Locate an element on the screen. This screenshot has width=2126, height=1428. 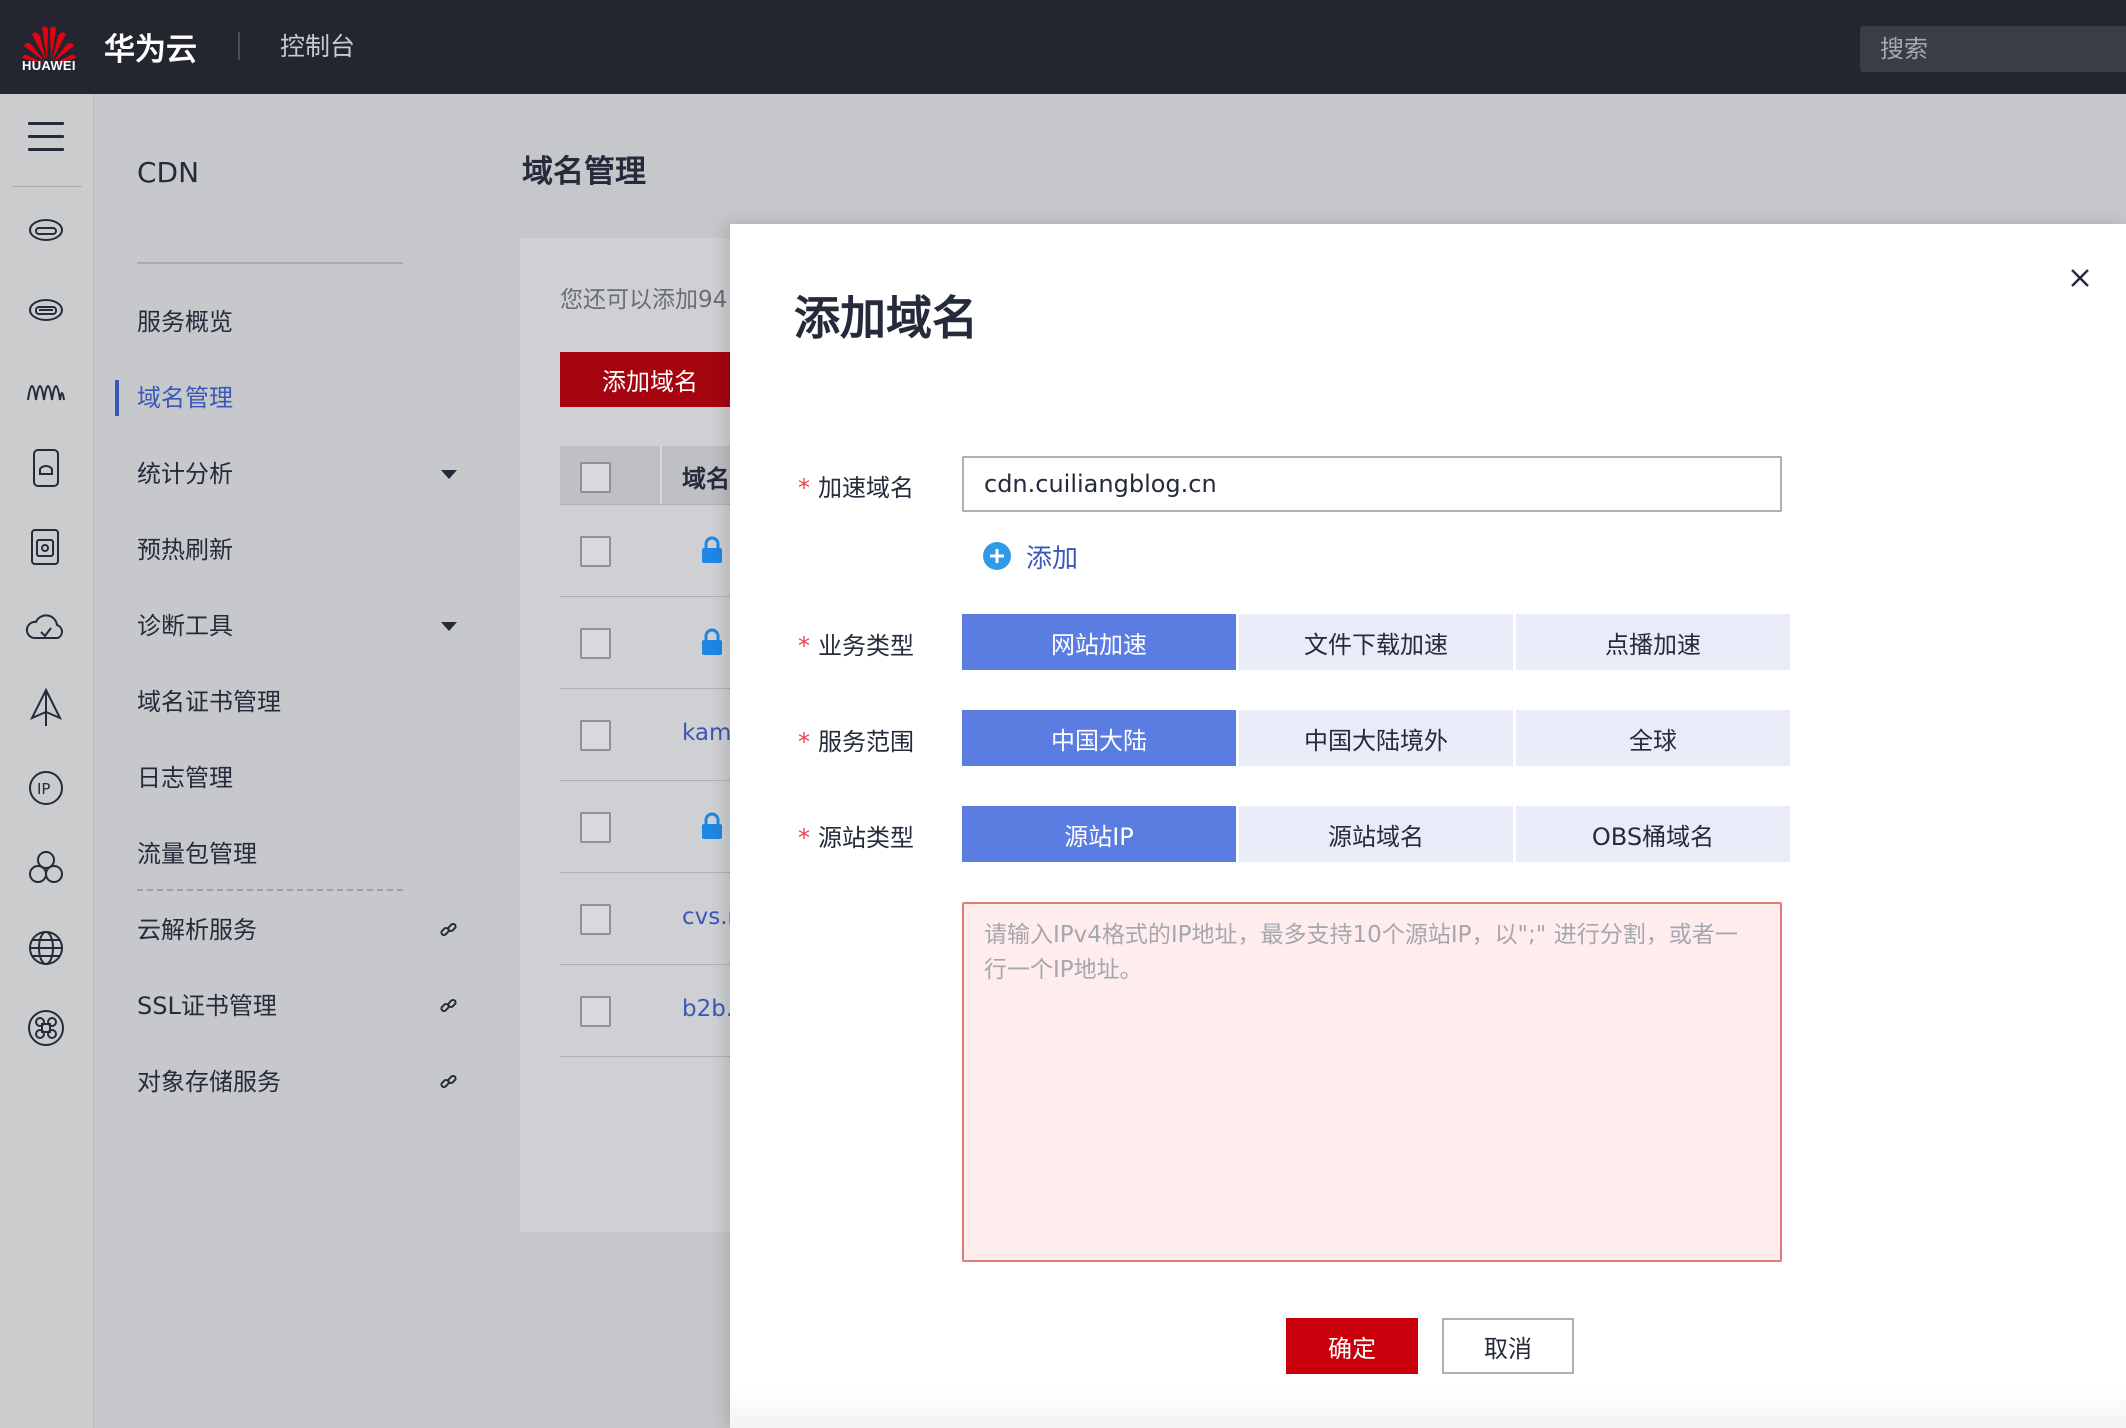
backup-icon is located at coordinates (46, 548).